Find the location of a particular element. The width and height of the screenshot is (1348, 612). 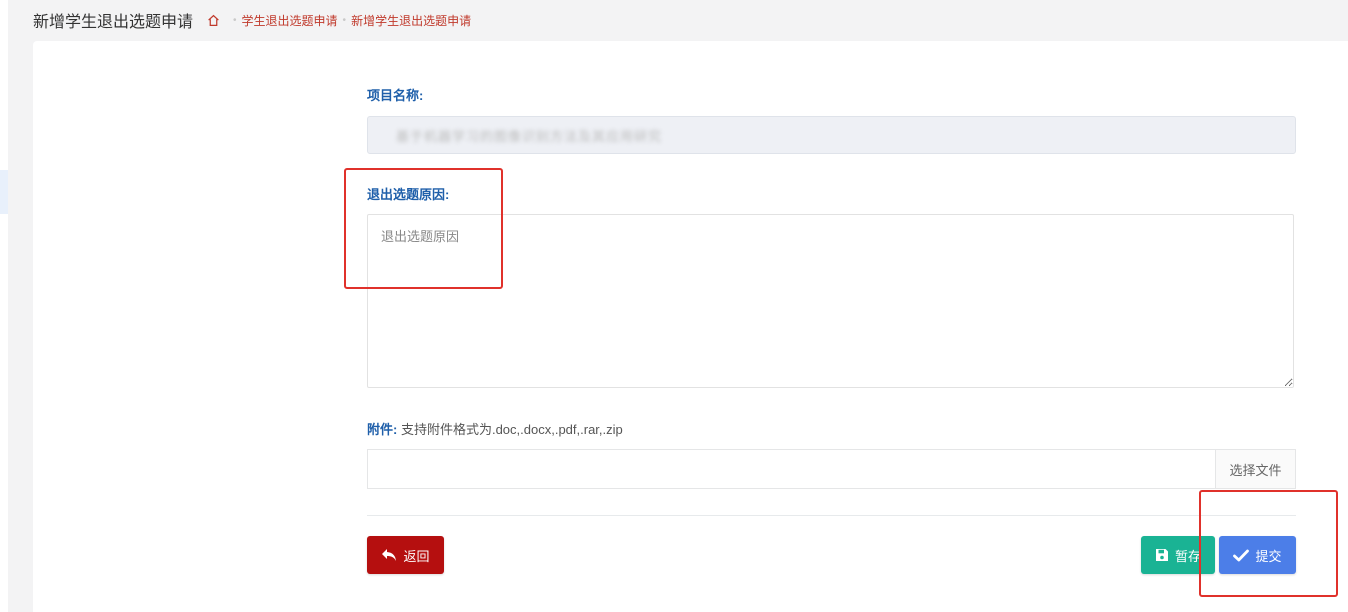

divider is located at coordinates (831, 515).